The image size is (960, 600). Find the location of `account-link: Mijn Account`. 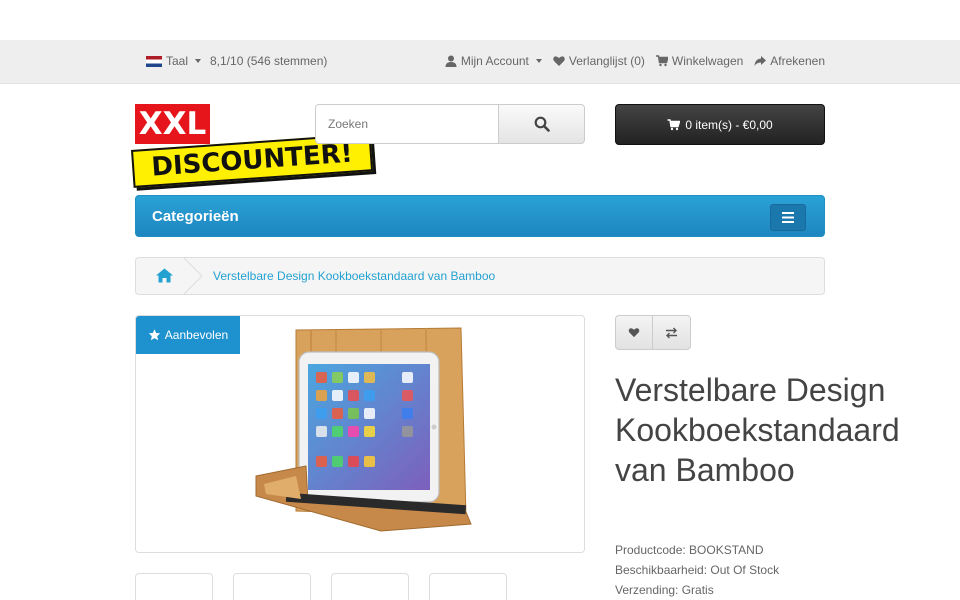

account-link: Mijn Account is located at coordinates (493, 61).